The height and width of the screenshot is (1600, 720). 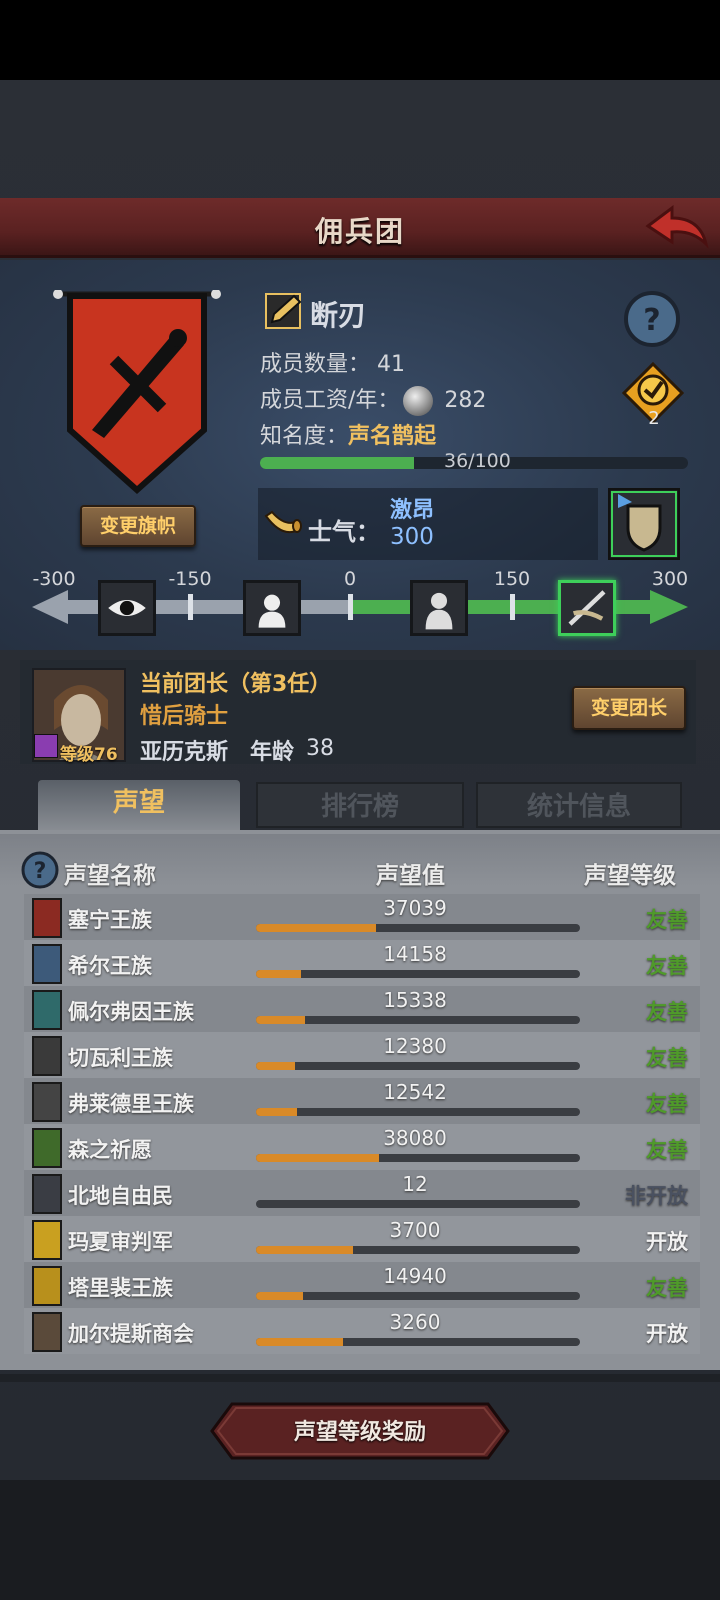 I want to click on morale-fearful-icon, so click(x=272, y=608).